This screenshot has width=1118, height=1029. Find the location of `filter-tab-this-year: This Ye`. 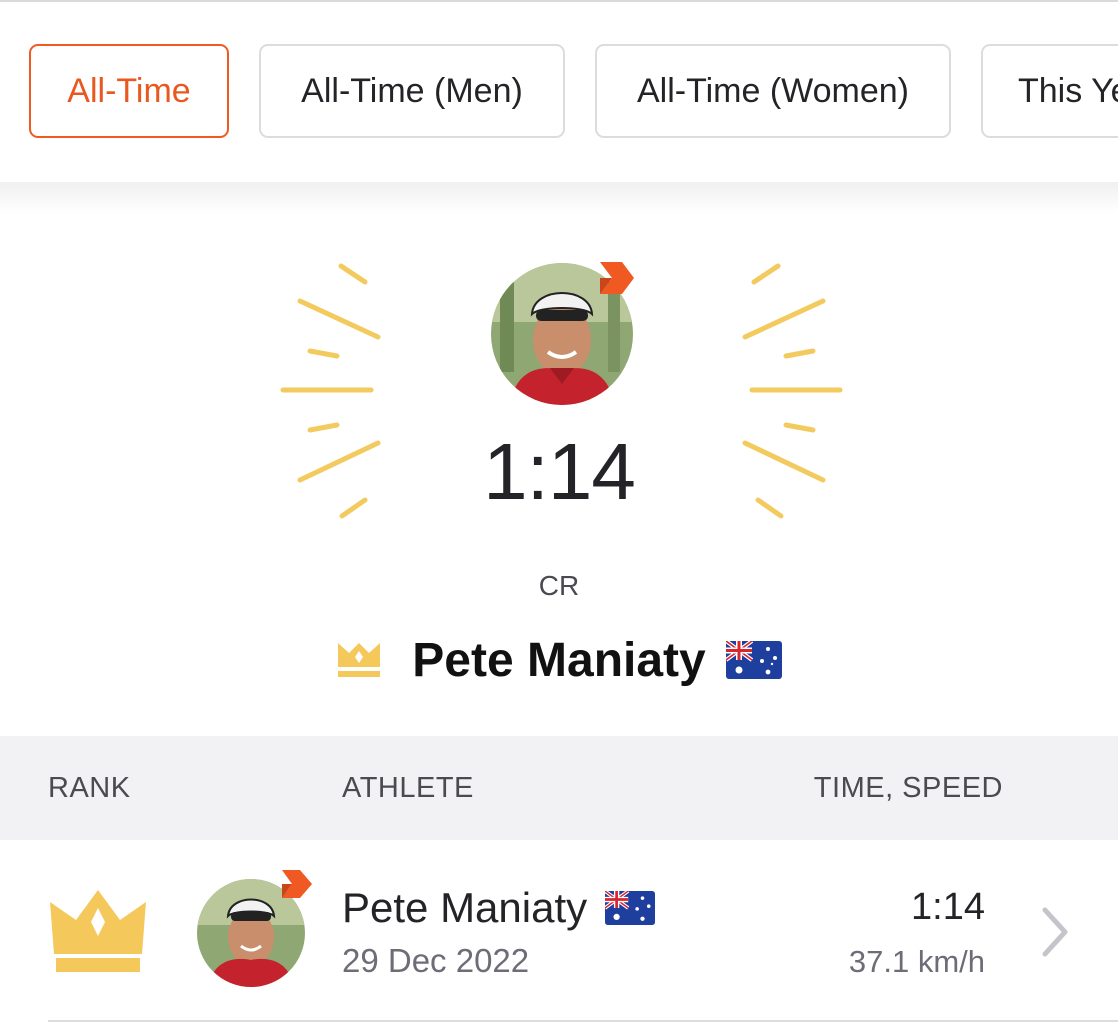

filter-tab-this-year: This Ye is located at coordinates (1049, 91).